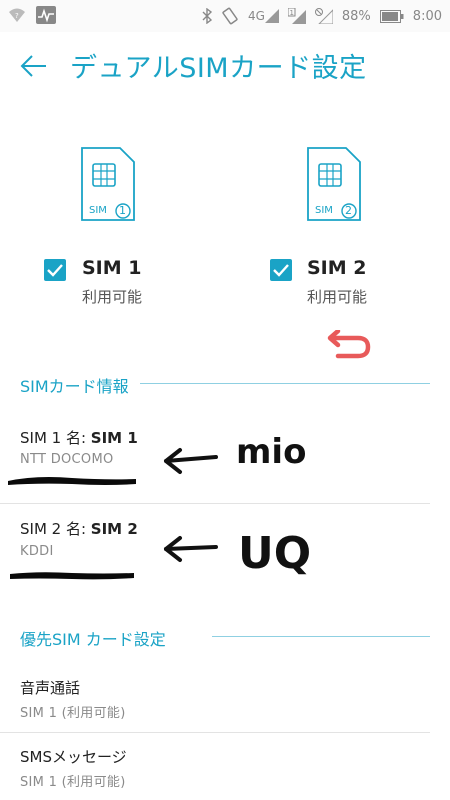 The image size is (450, 800). Describe the element at coordinates (50, 688) in the screenshot. I see `voice-call-title: 音声通話` at that location.